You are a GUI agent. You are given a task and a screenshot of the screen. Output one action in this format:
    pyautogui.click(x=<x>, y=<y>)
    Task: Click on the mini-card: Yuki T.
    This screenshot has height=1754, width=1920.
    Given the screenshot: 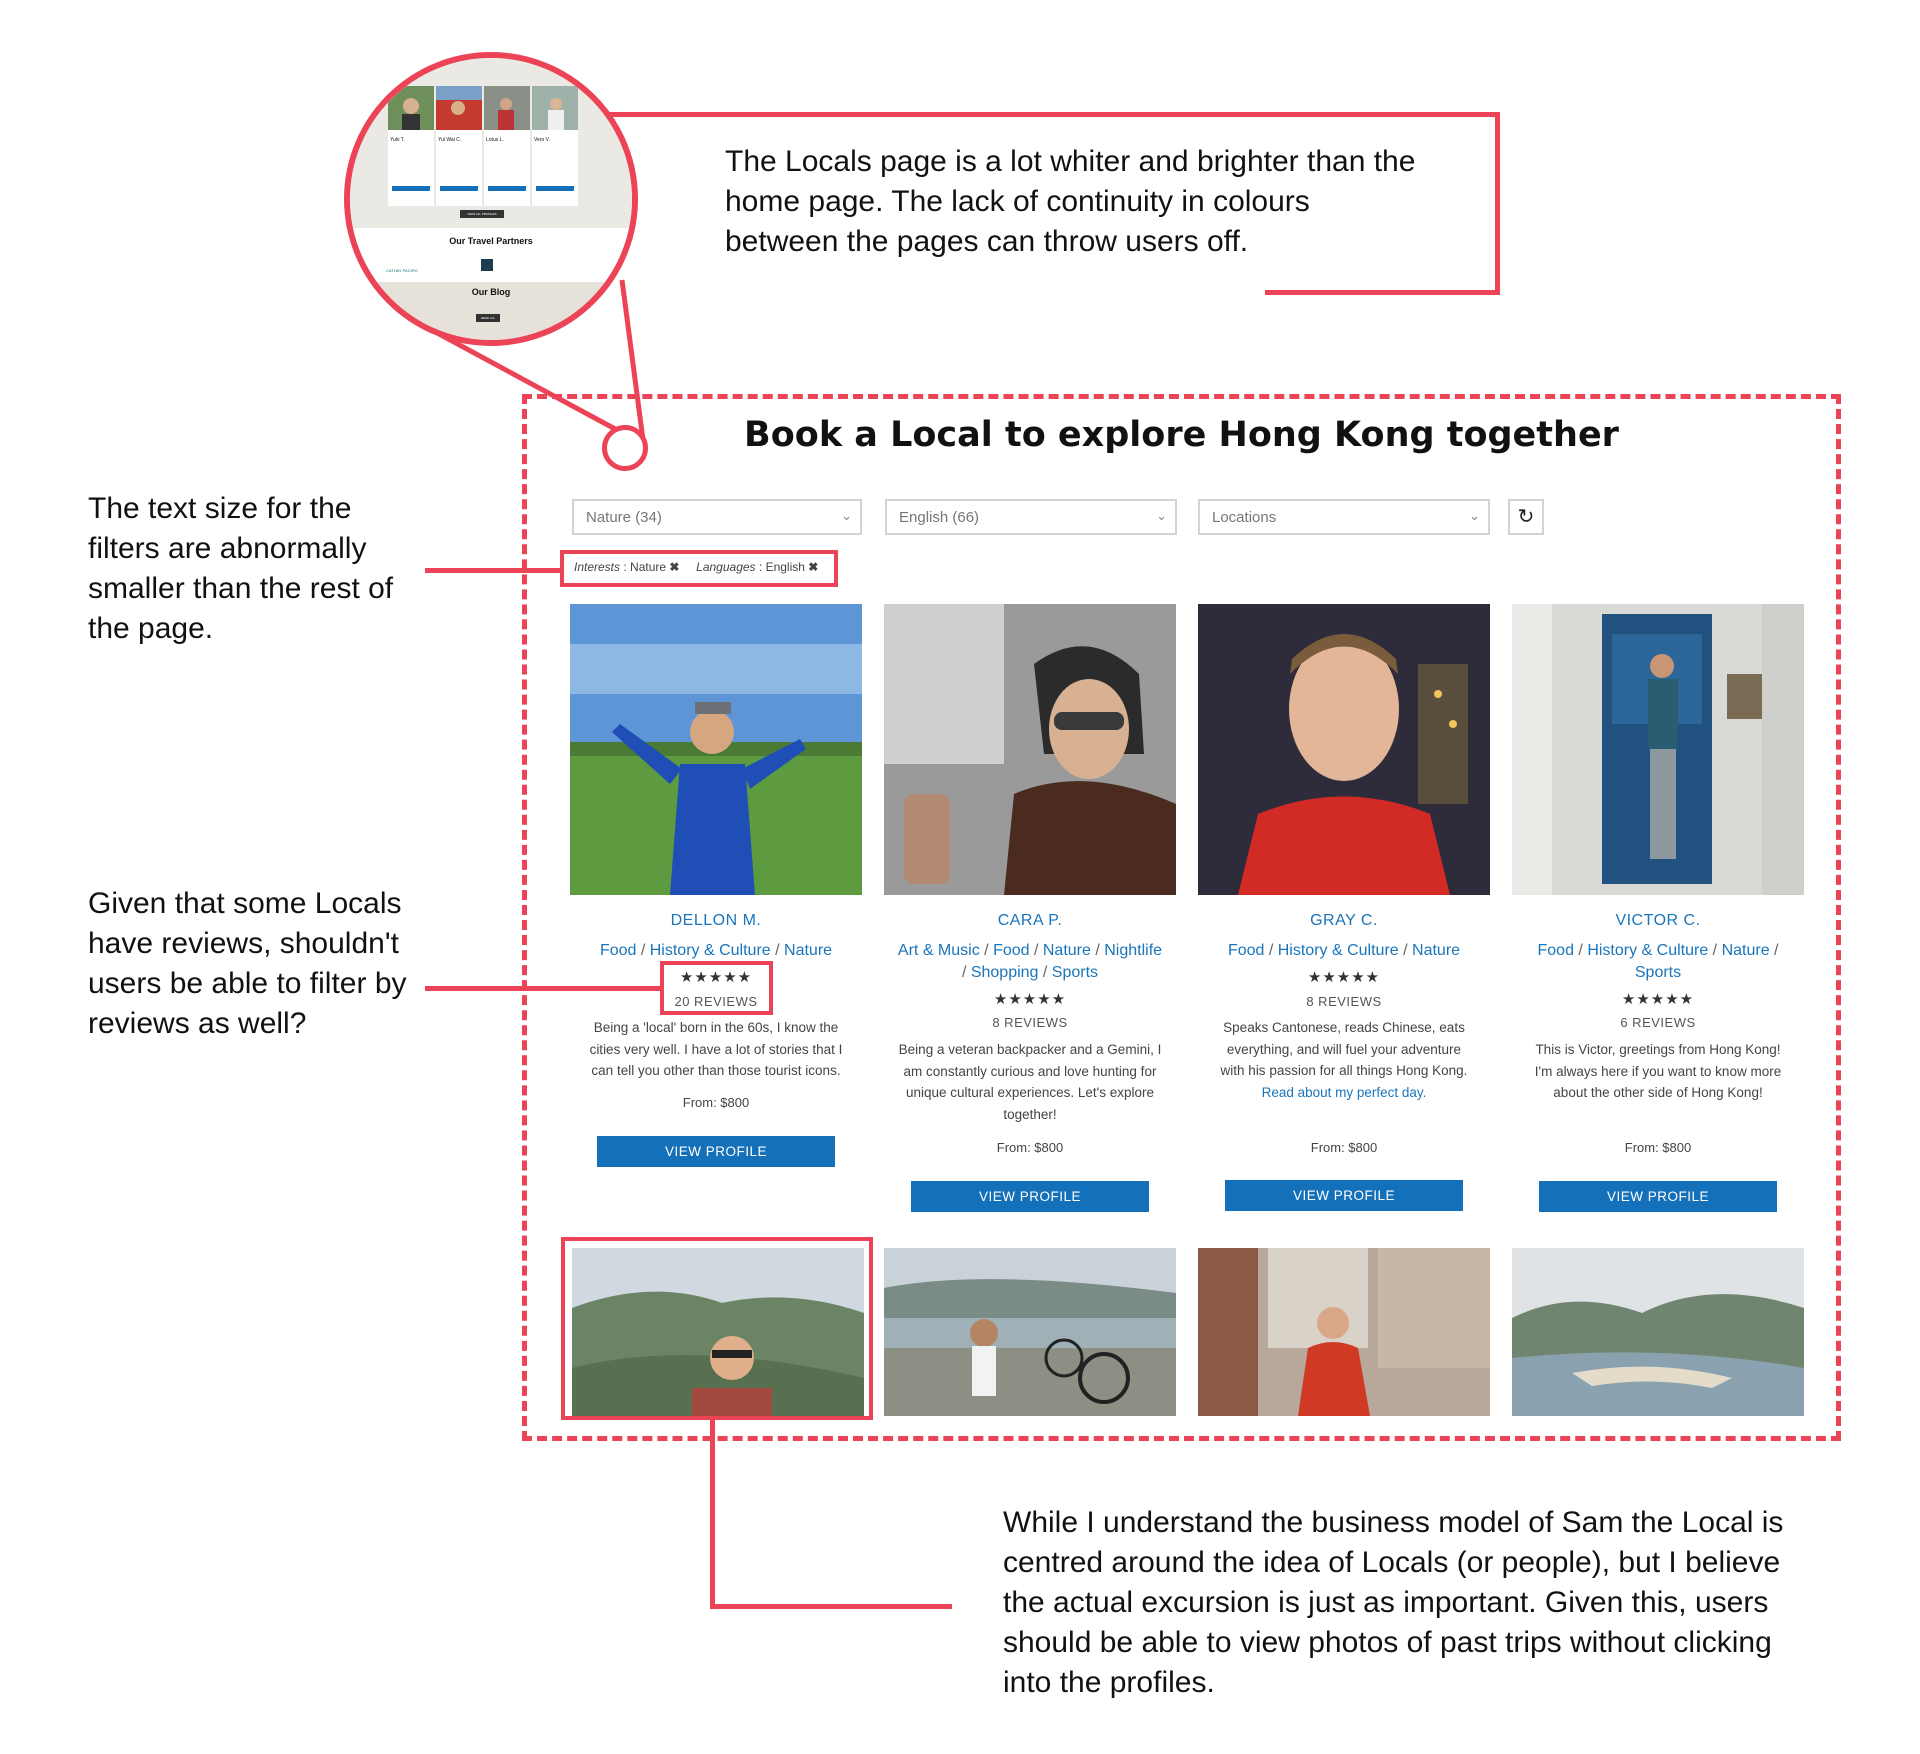 What is the action you would take?
    pyautogui.click(x=411, y=146)
    